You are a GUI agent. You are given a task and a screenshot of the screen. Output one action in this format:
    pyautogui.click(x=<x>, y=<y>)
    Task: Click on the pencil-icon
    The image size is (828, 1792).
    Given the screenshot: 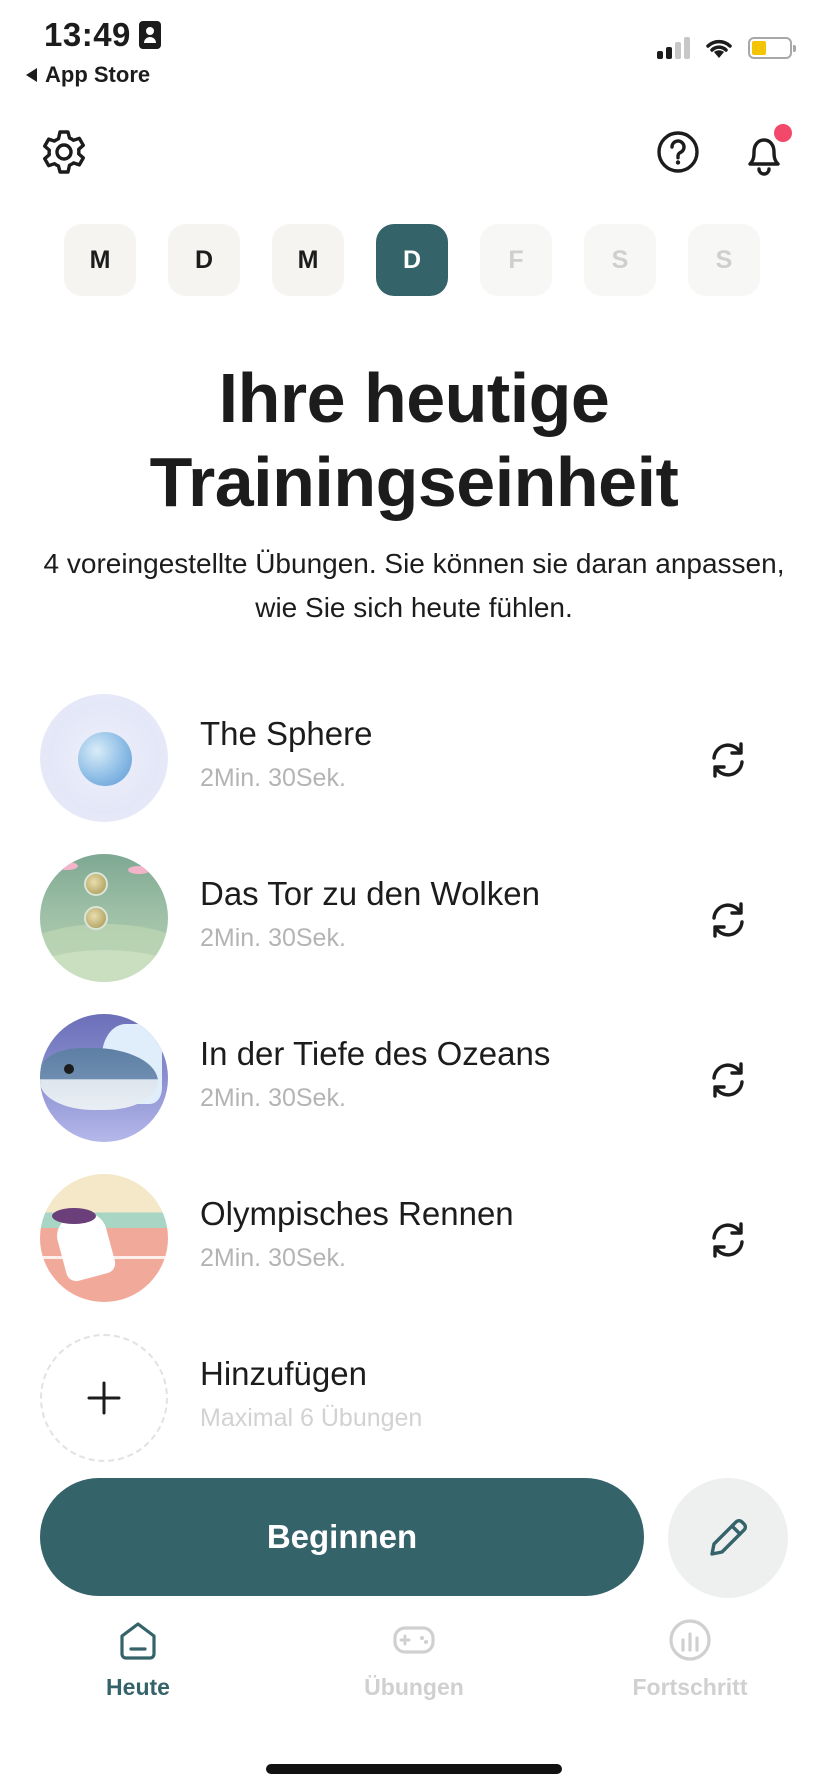 What is the action you would take?
    pyautogui.click(x=728, y=1537)
    